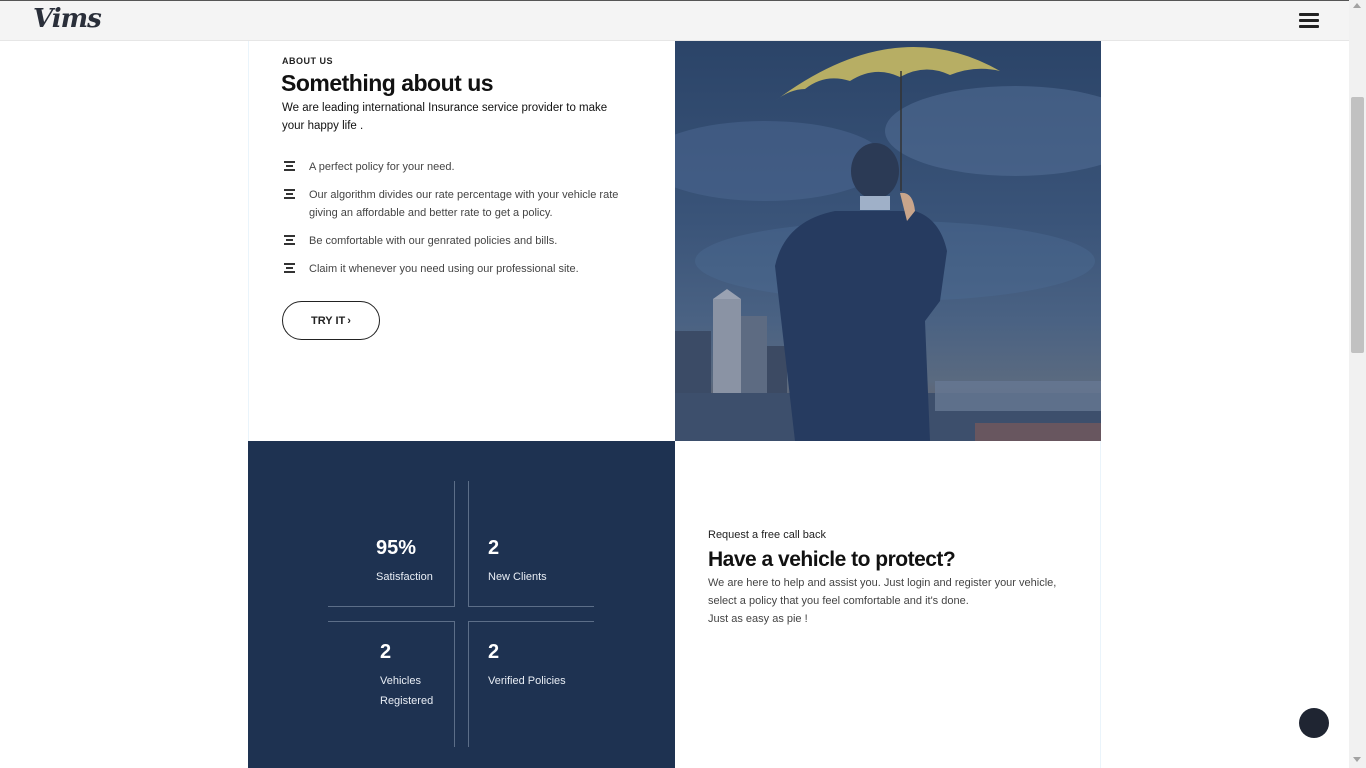  Describe the element at coordinates (404, 577) in the screenshot. I see `stat-label: Satisfaction` at that location.